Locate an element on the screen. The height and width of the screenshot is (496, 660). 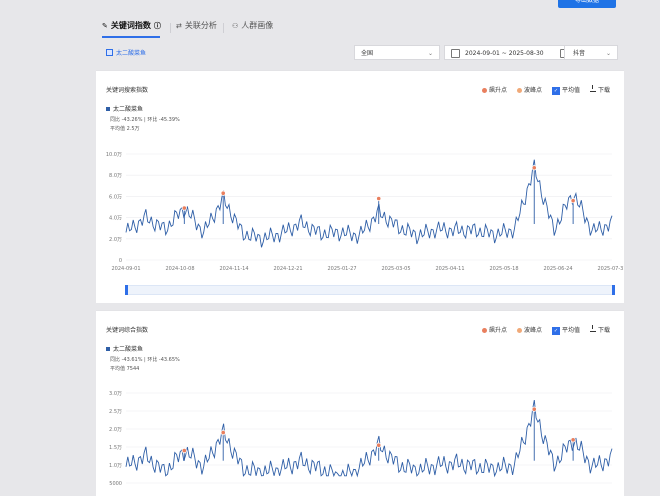
platform-select: 抖音 ⌄ is located at coordinates (591, 52).